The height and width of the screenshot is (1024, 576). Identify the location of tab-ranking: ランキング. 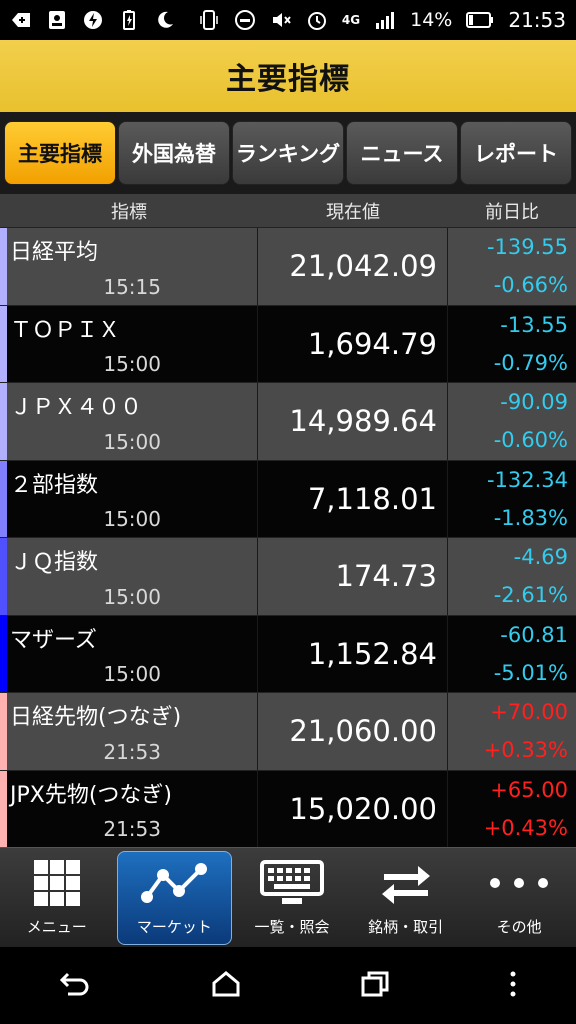
(288, 153).